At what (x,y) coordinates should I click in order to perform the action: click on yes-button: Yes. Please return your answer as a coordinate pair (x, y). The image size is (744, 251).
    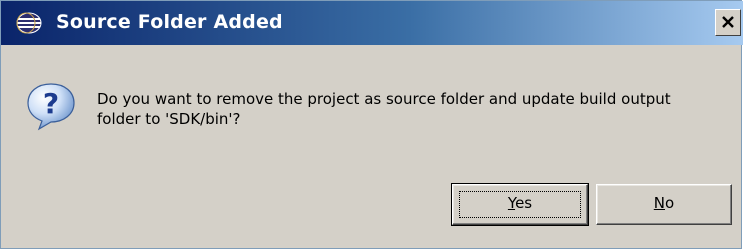
    Looking at the image, I should click on (520, 204).